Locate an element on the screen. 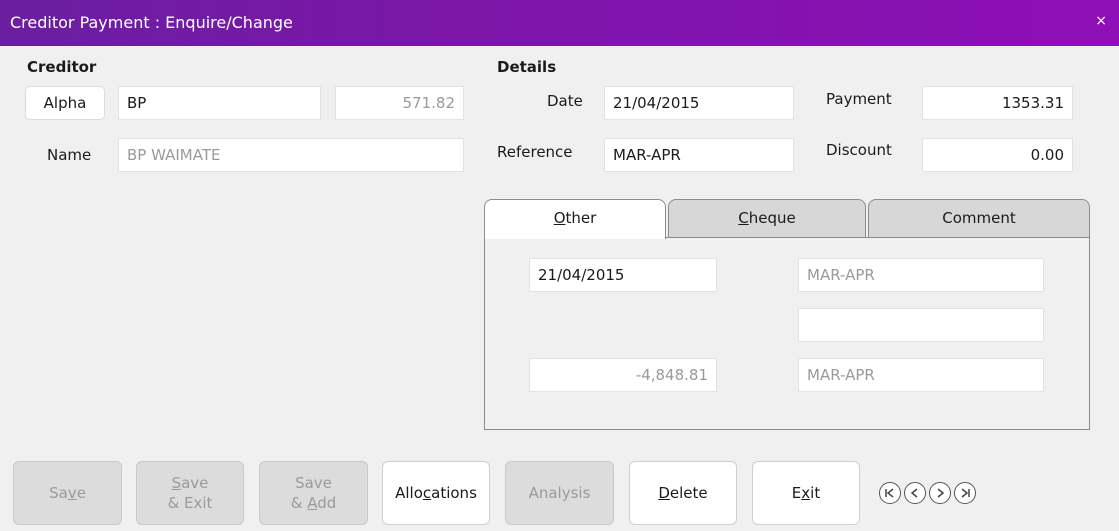  alpha-button: Alpha is located at coordinates (65, 103).